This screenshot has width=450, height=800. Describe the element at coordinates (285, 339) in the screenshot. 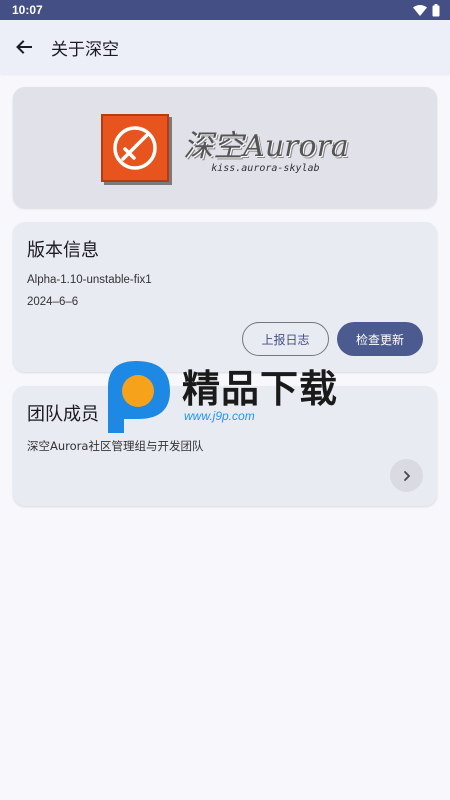

I see `report-log-button: 上报日志` at that location.